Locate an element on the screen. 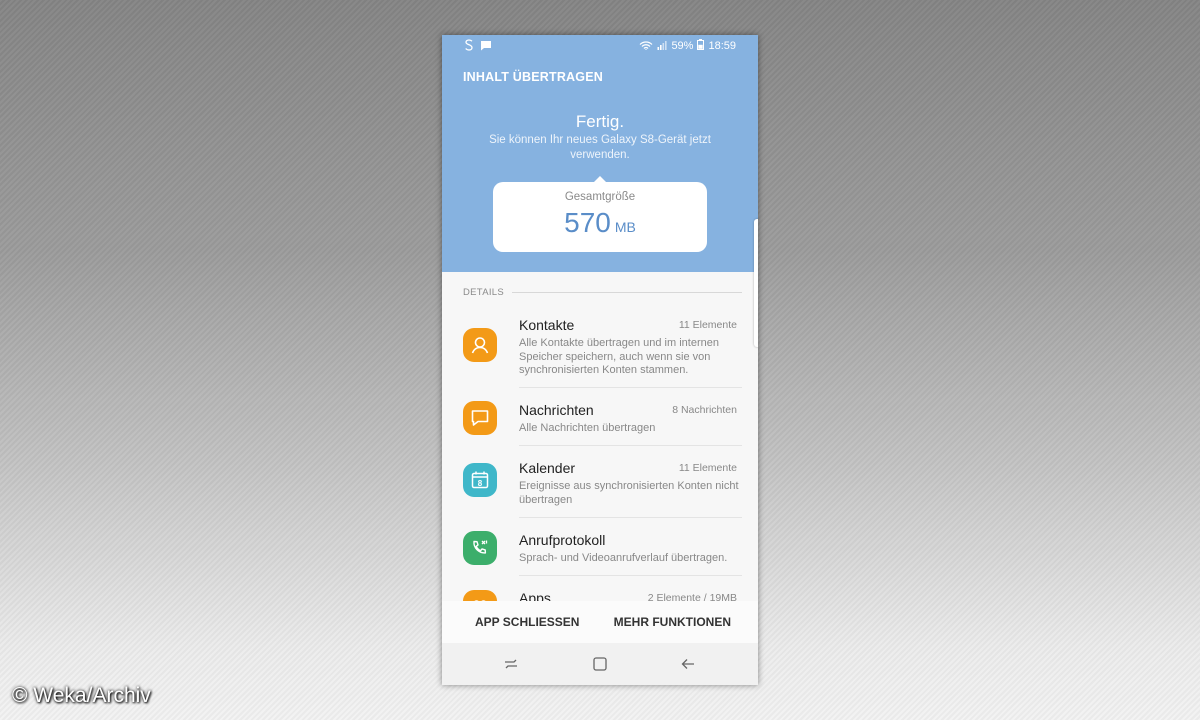 This screenshot has height=720, width=1200. contact-icon is located at coordinates (480, 345).